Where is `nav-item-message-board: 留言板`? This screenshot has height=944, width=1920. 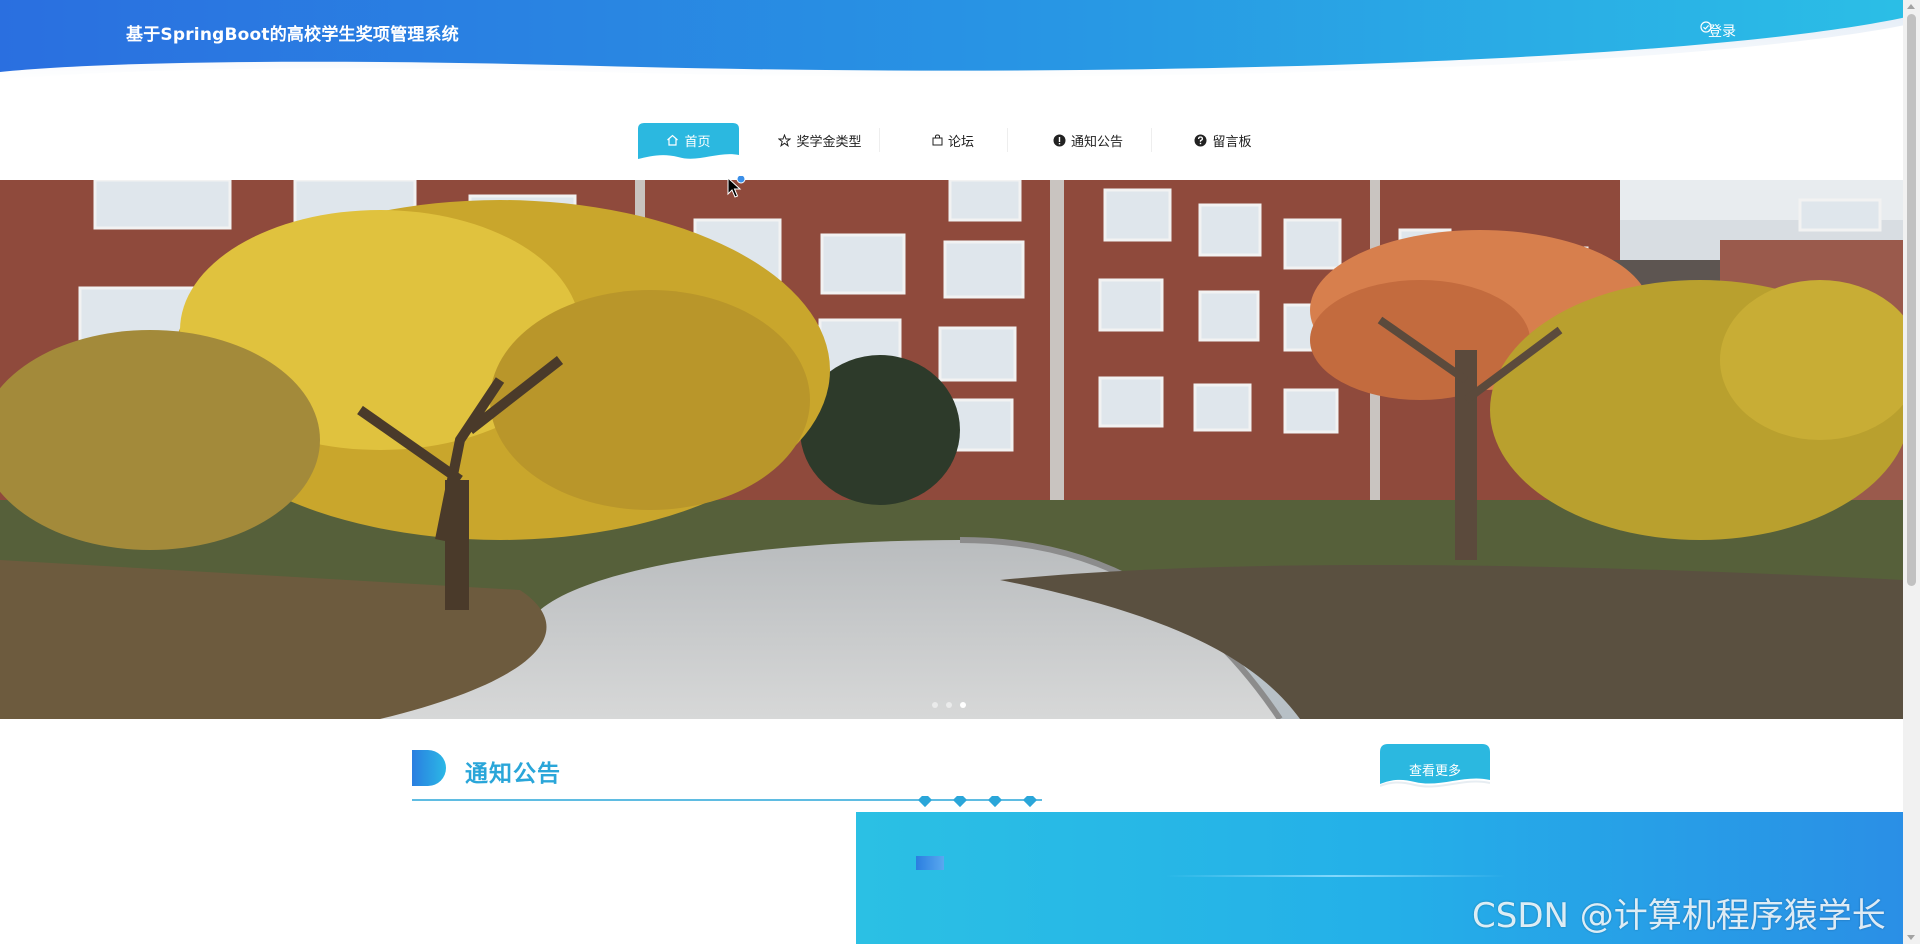
nav-item-message-board: 留言板 is located at coordinates (1223, 140).